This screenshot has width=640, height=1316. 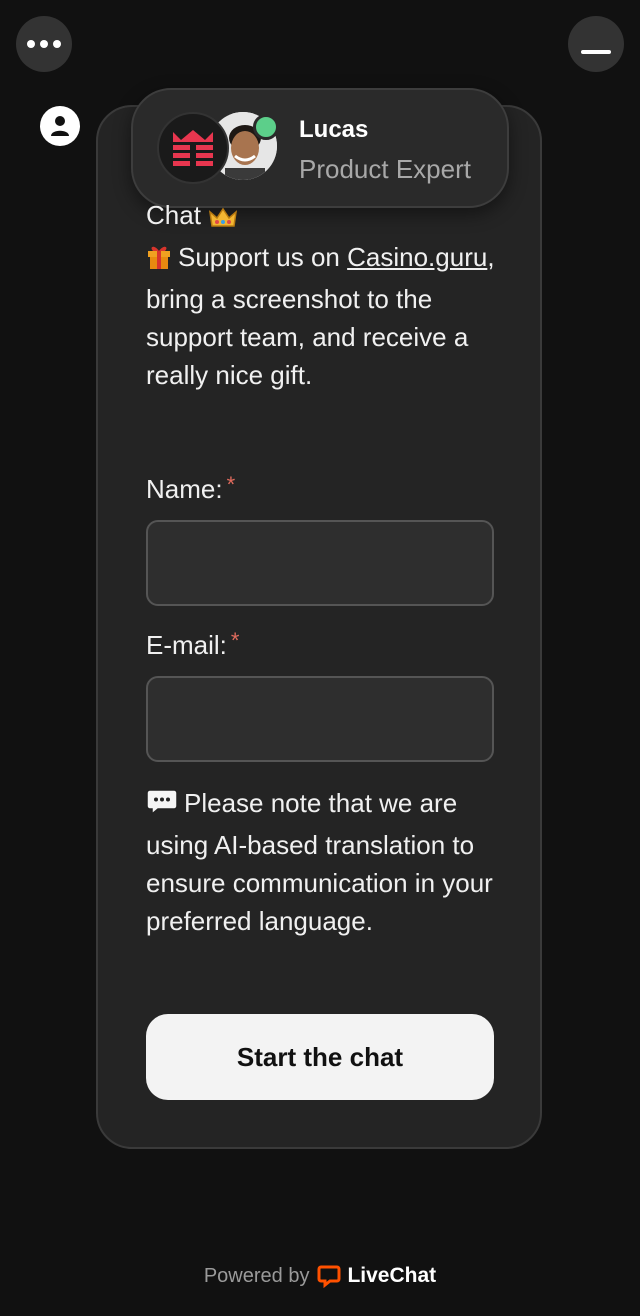 I want to click on minimize-button, so click(x=596, y=44).